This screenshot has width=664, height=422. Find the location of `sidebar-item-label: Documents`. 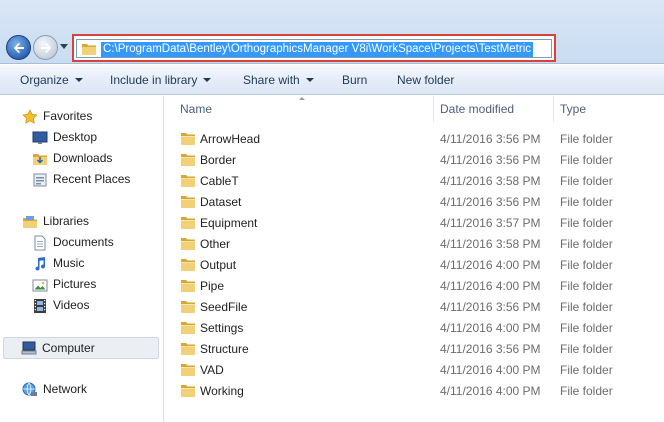

sidebar-item-label: Documents is located at coordinates (83, 242).